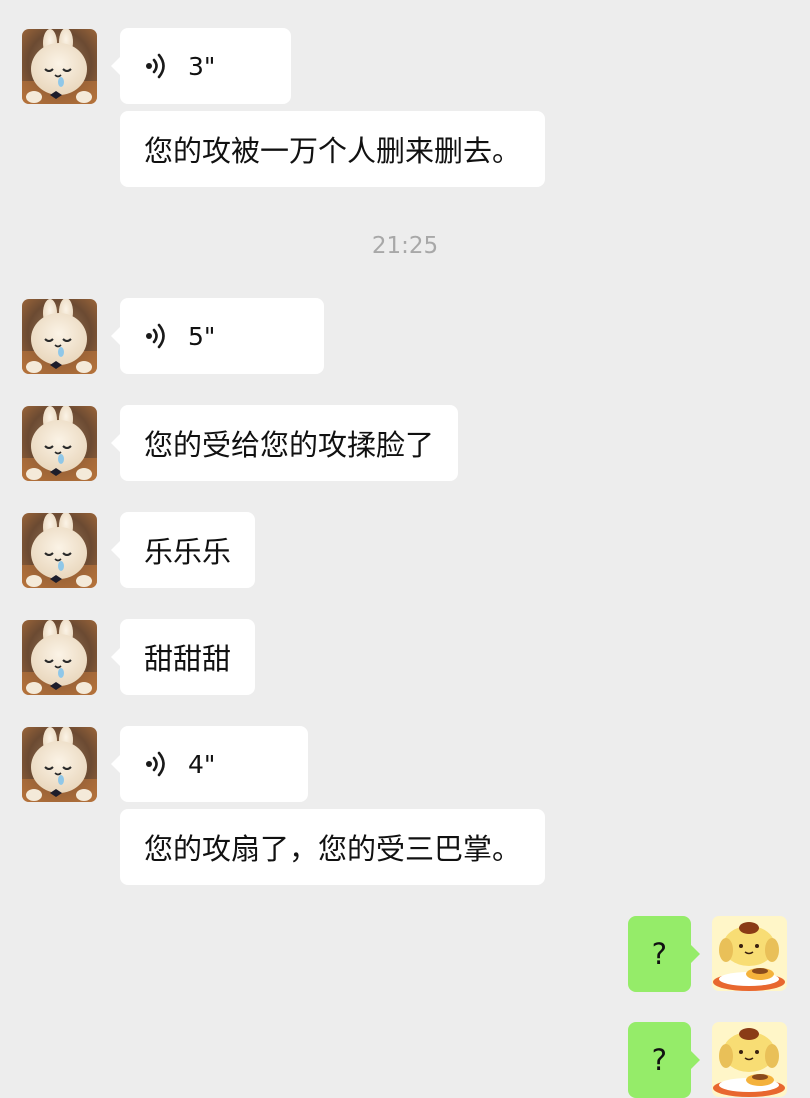  What do you see at coordinates (405, 246) in the screenshot?
I see `chat-timestamp: 21:25` at bounding box center [405, 246].